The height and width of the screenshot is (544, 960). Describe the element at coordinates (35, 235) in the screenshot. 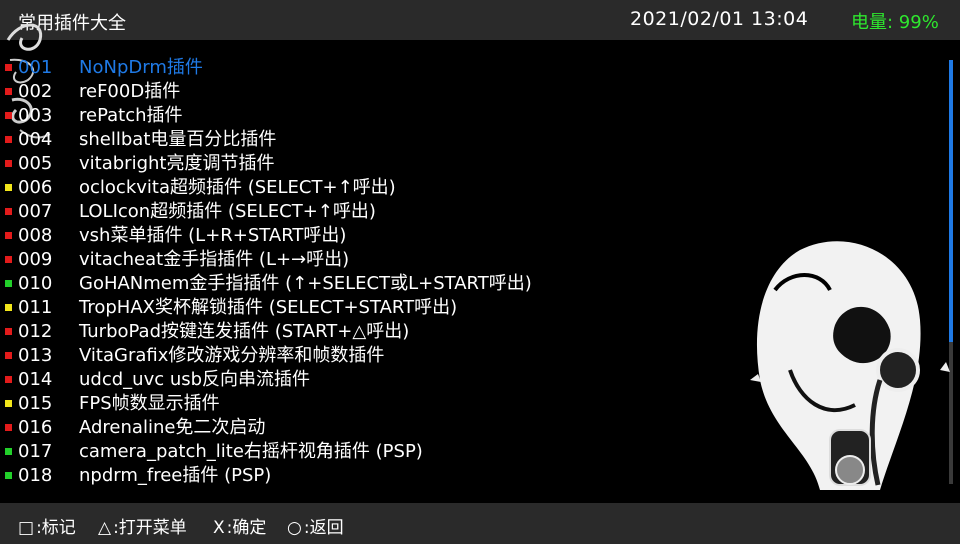

I see `plugin-number: 008` at that location.